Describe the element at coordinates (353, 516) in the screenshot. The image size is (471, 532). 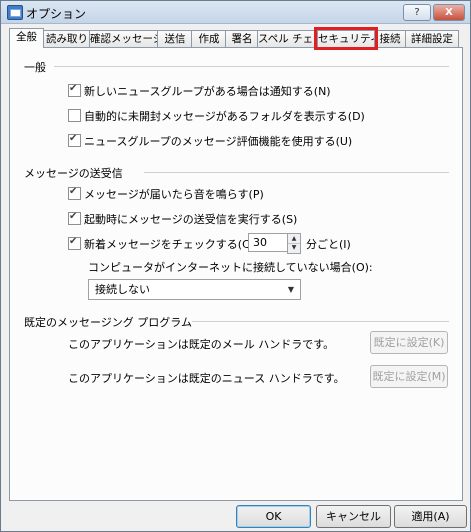
I see `cancel-button: キャンセル` at that location.